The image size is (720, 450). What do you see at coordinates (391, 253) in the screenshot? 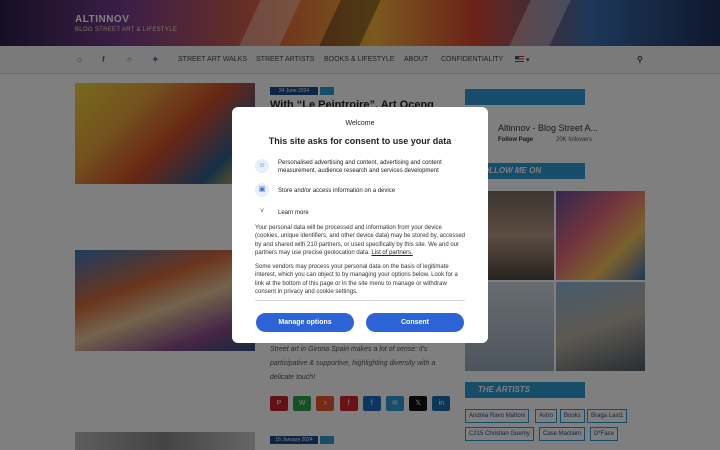
I see `partners-link: List of partners.` at bounding box center [391, 253].